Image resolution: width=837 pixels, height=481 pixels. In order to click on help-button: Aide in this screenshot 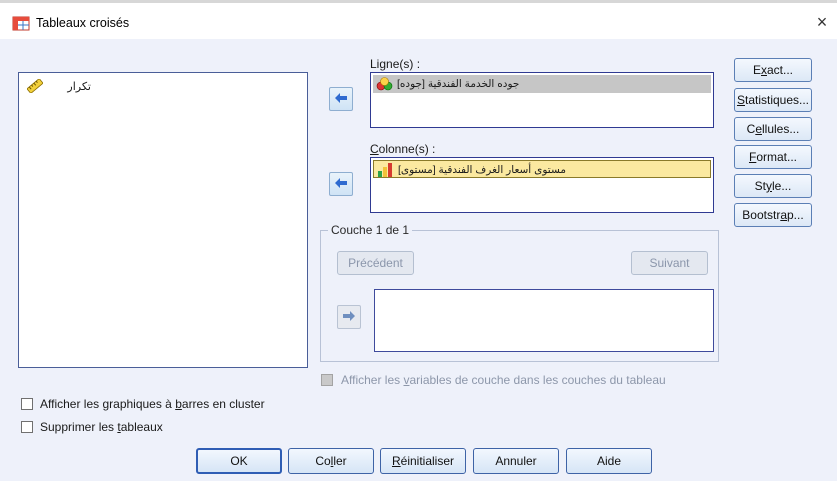, I will do `click(609, 461)`.